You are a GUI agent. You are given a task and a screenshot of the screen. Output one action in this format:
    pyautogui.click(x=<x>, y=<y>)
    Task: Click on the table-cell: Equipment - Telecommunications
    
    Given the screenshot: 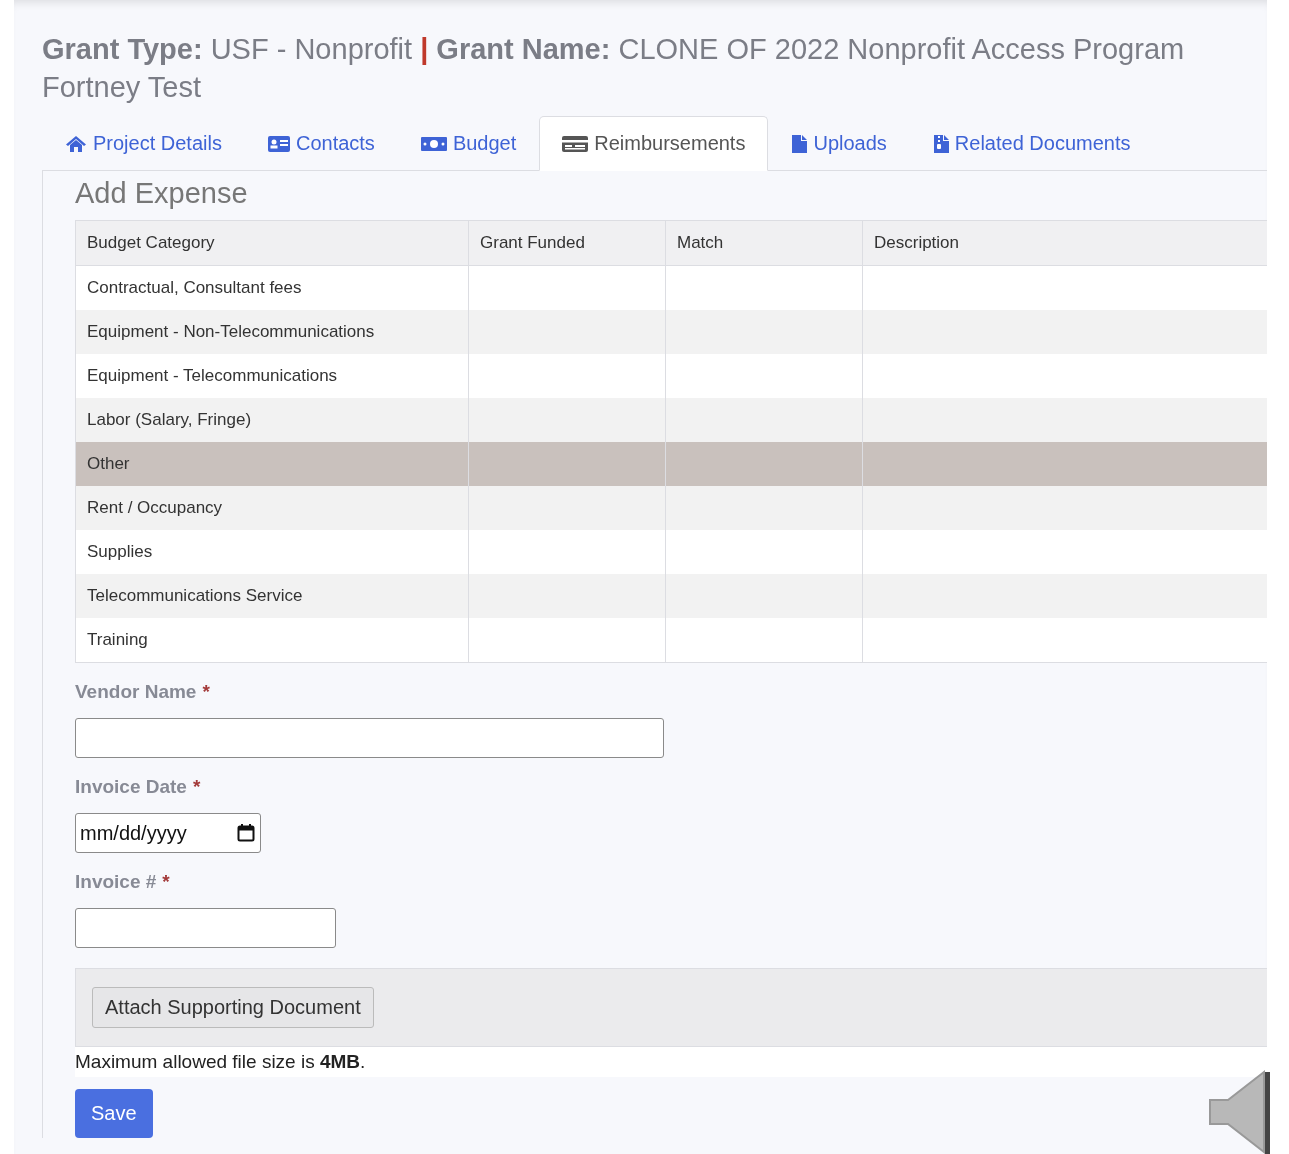 What is the action you would take?
    pyautogui.click(x=212, y=375)
    